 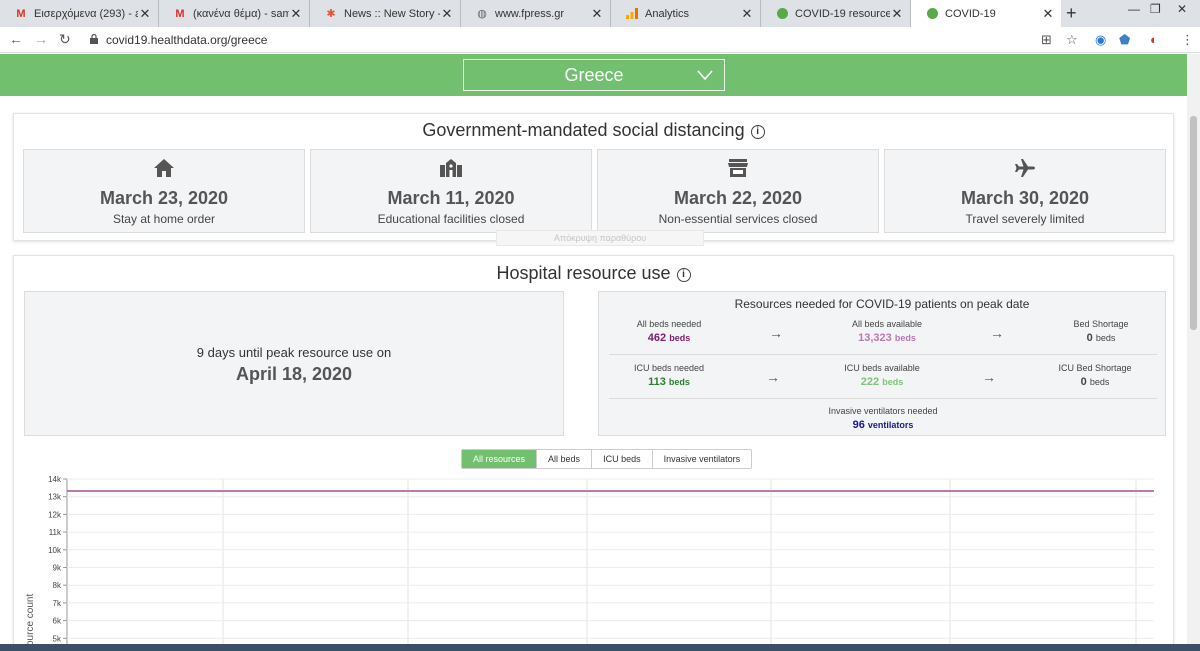 I want to click on icu-beds-needed-label: ICU beds needed, so click(x=669, y=368).